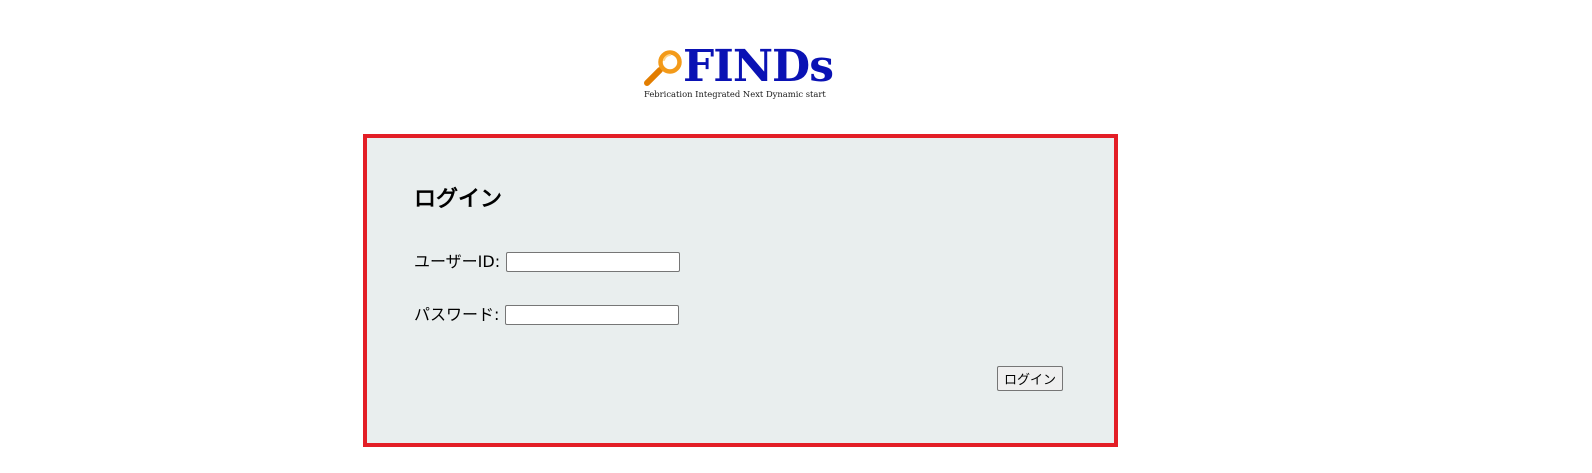 Image resolution: width=1592 pixels, height=473 pixels. What do you see at coordinates (663, 68) in the screenshot?
I see `magnifying-glass-icon` at bounding box center [663, 68].